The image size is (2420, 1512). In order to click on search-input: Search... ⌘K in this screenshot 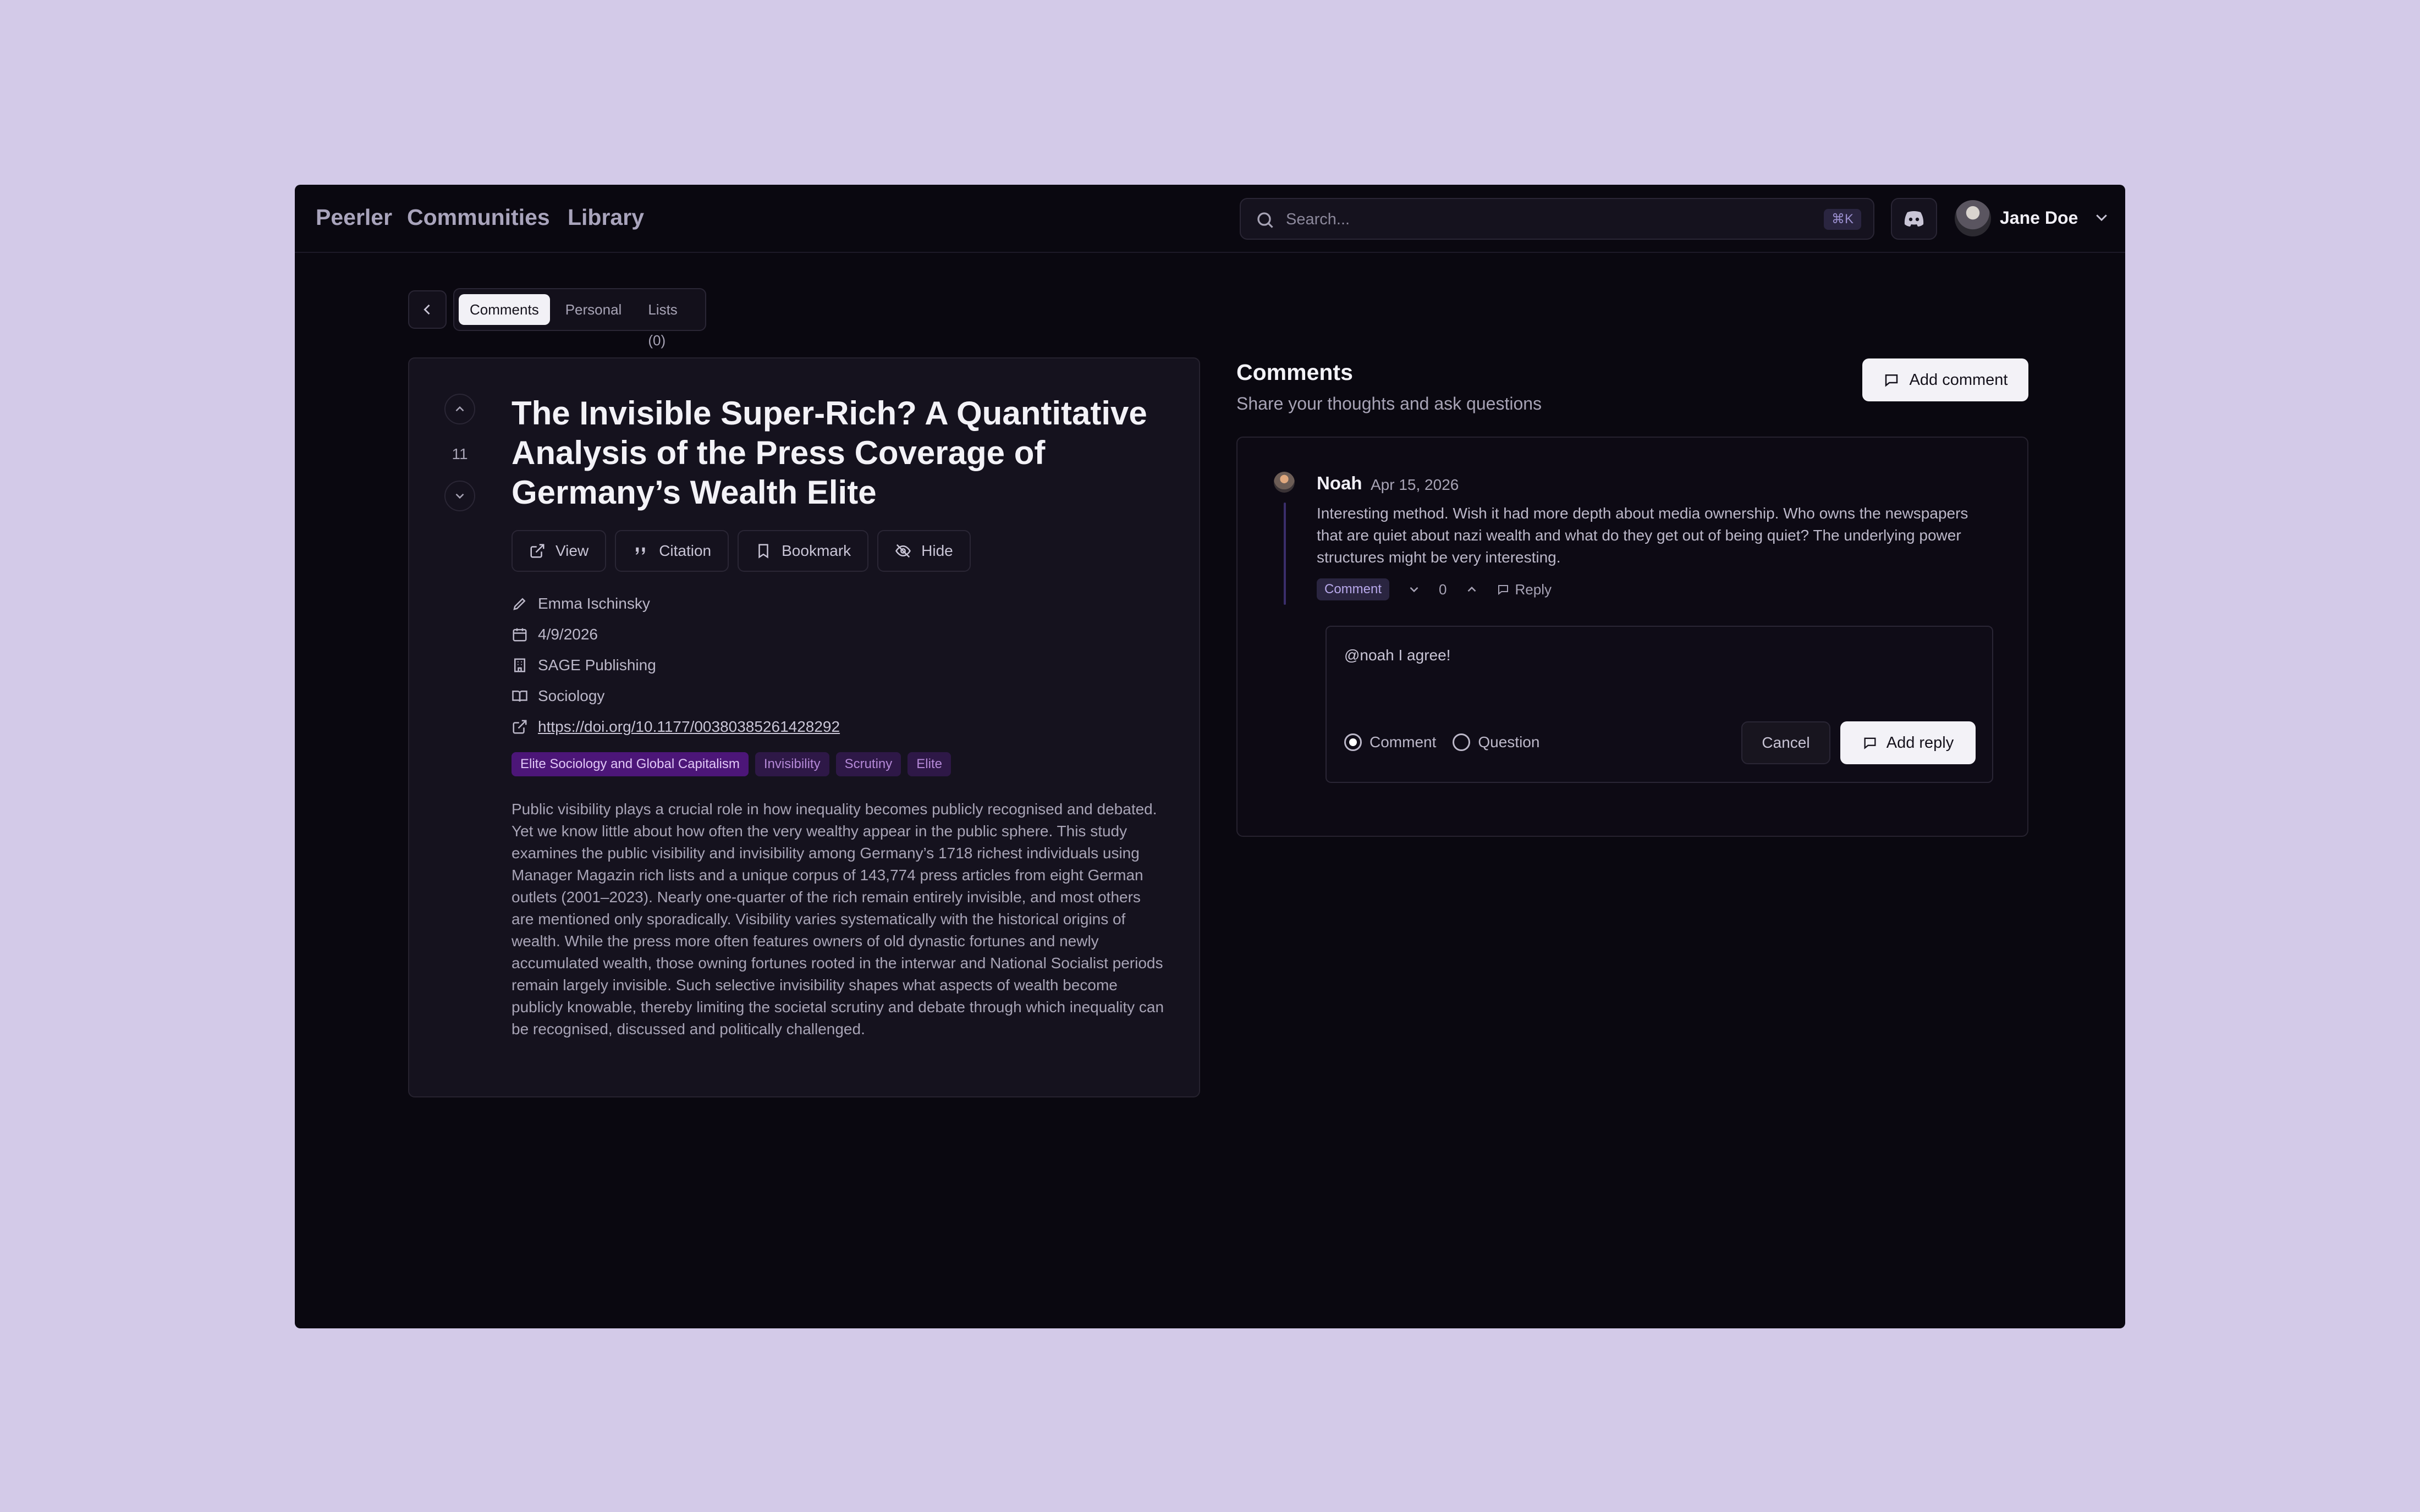, I will do `click(1557, 219)`.